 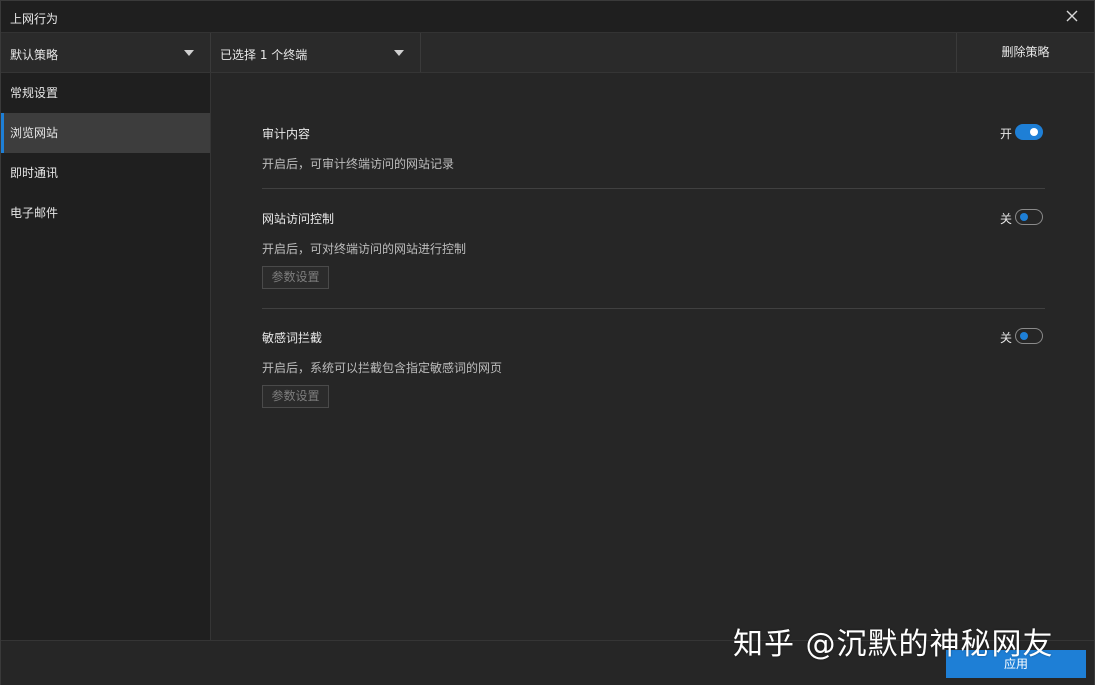 I want to click on section-description: 开启后，系统可以拦截包含指定敏感词的网页, so click(x=382, y=368).